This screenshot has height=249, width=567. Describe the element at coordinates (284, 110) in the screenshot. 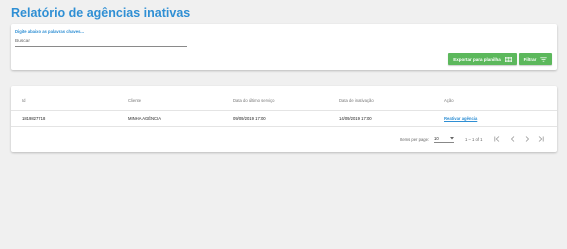

I see `header-divider` at that location.